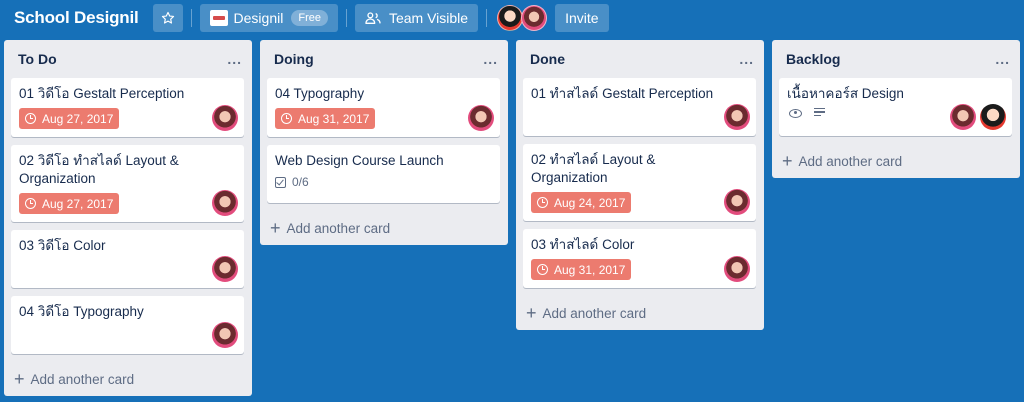 This screenshot has height=402, width=1024. I want to click on team-logo-icon, so click(218, 18).